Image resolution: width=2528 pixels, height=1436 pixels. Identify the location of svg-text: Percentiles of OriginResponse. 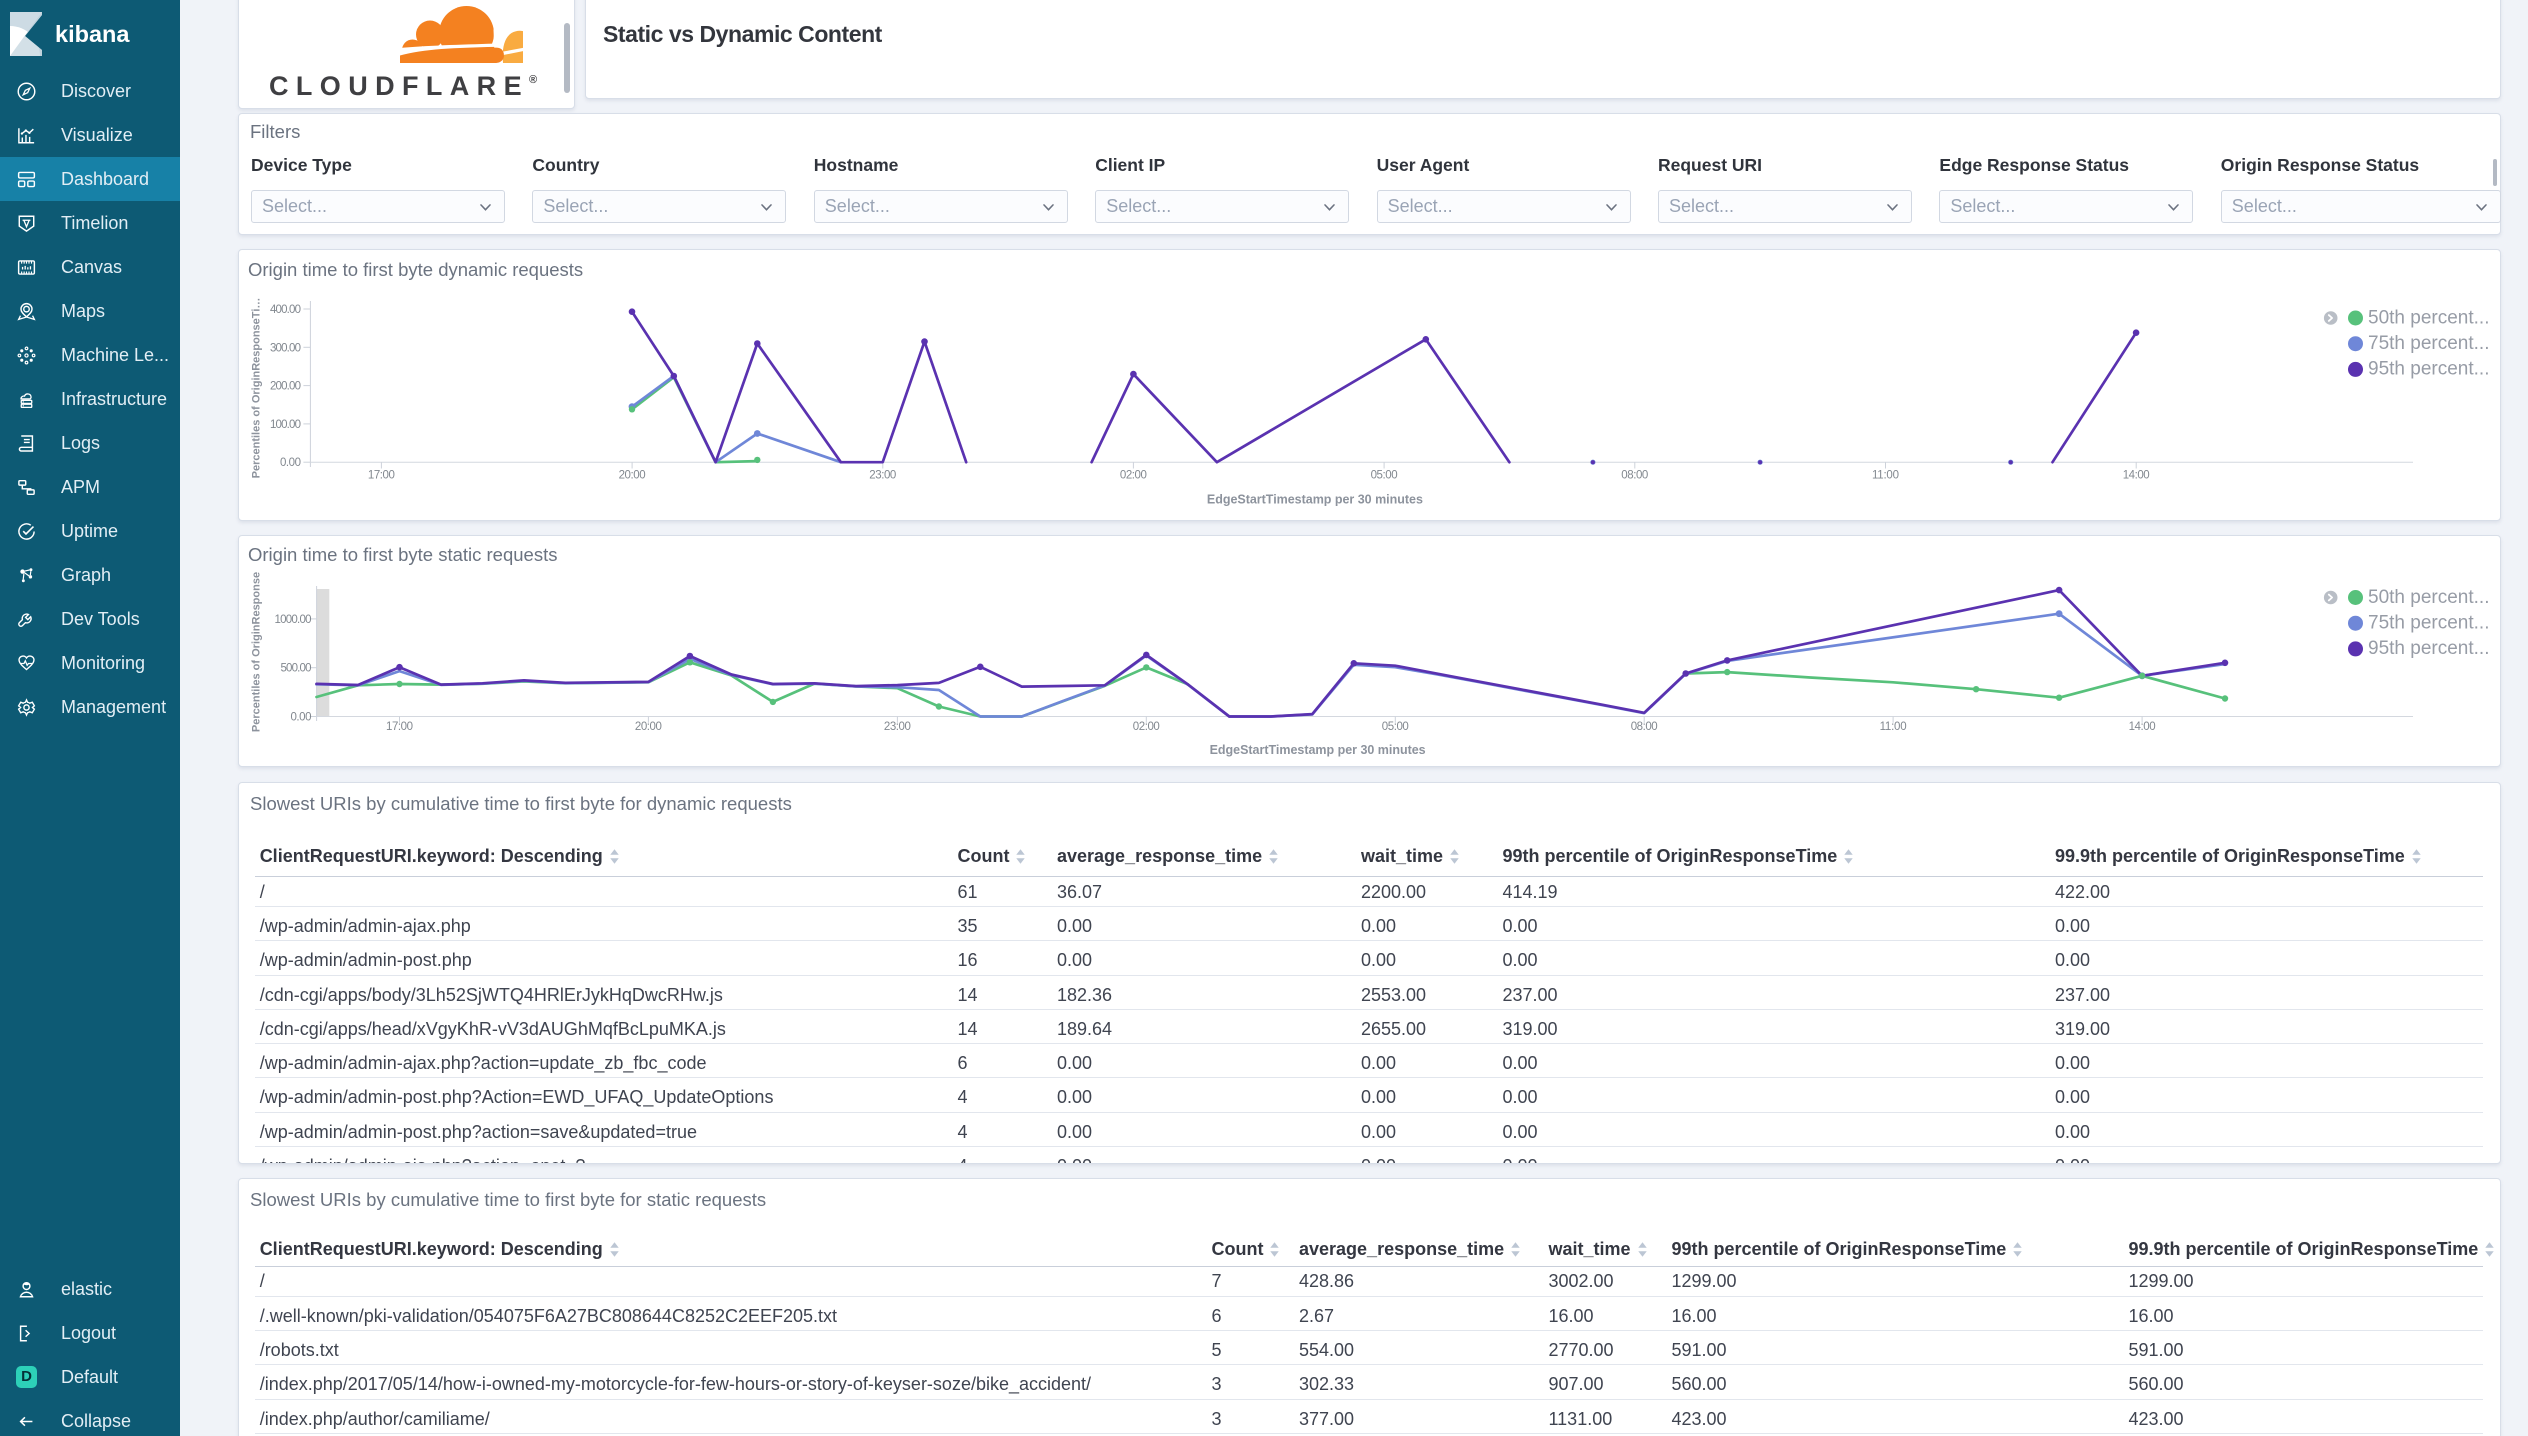
(257, 652).